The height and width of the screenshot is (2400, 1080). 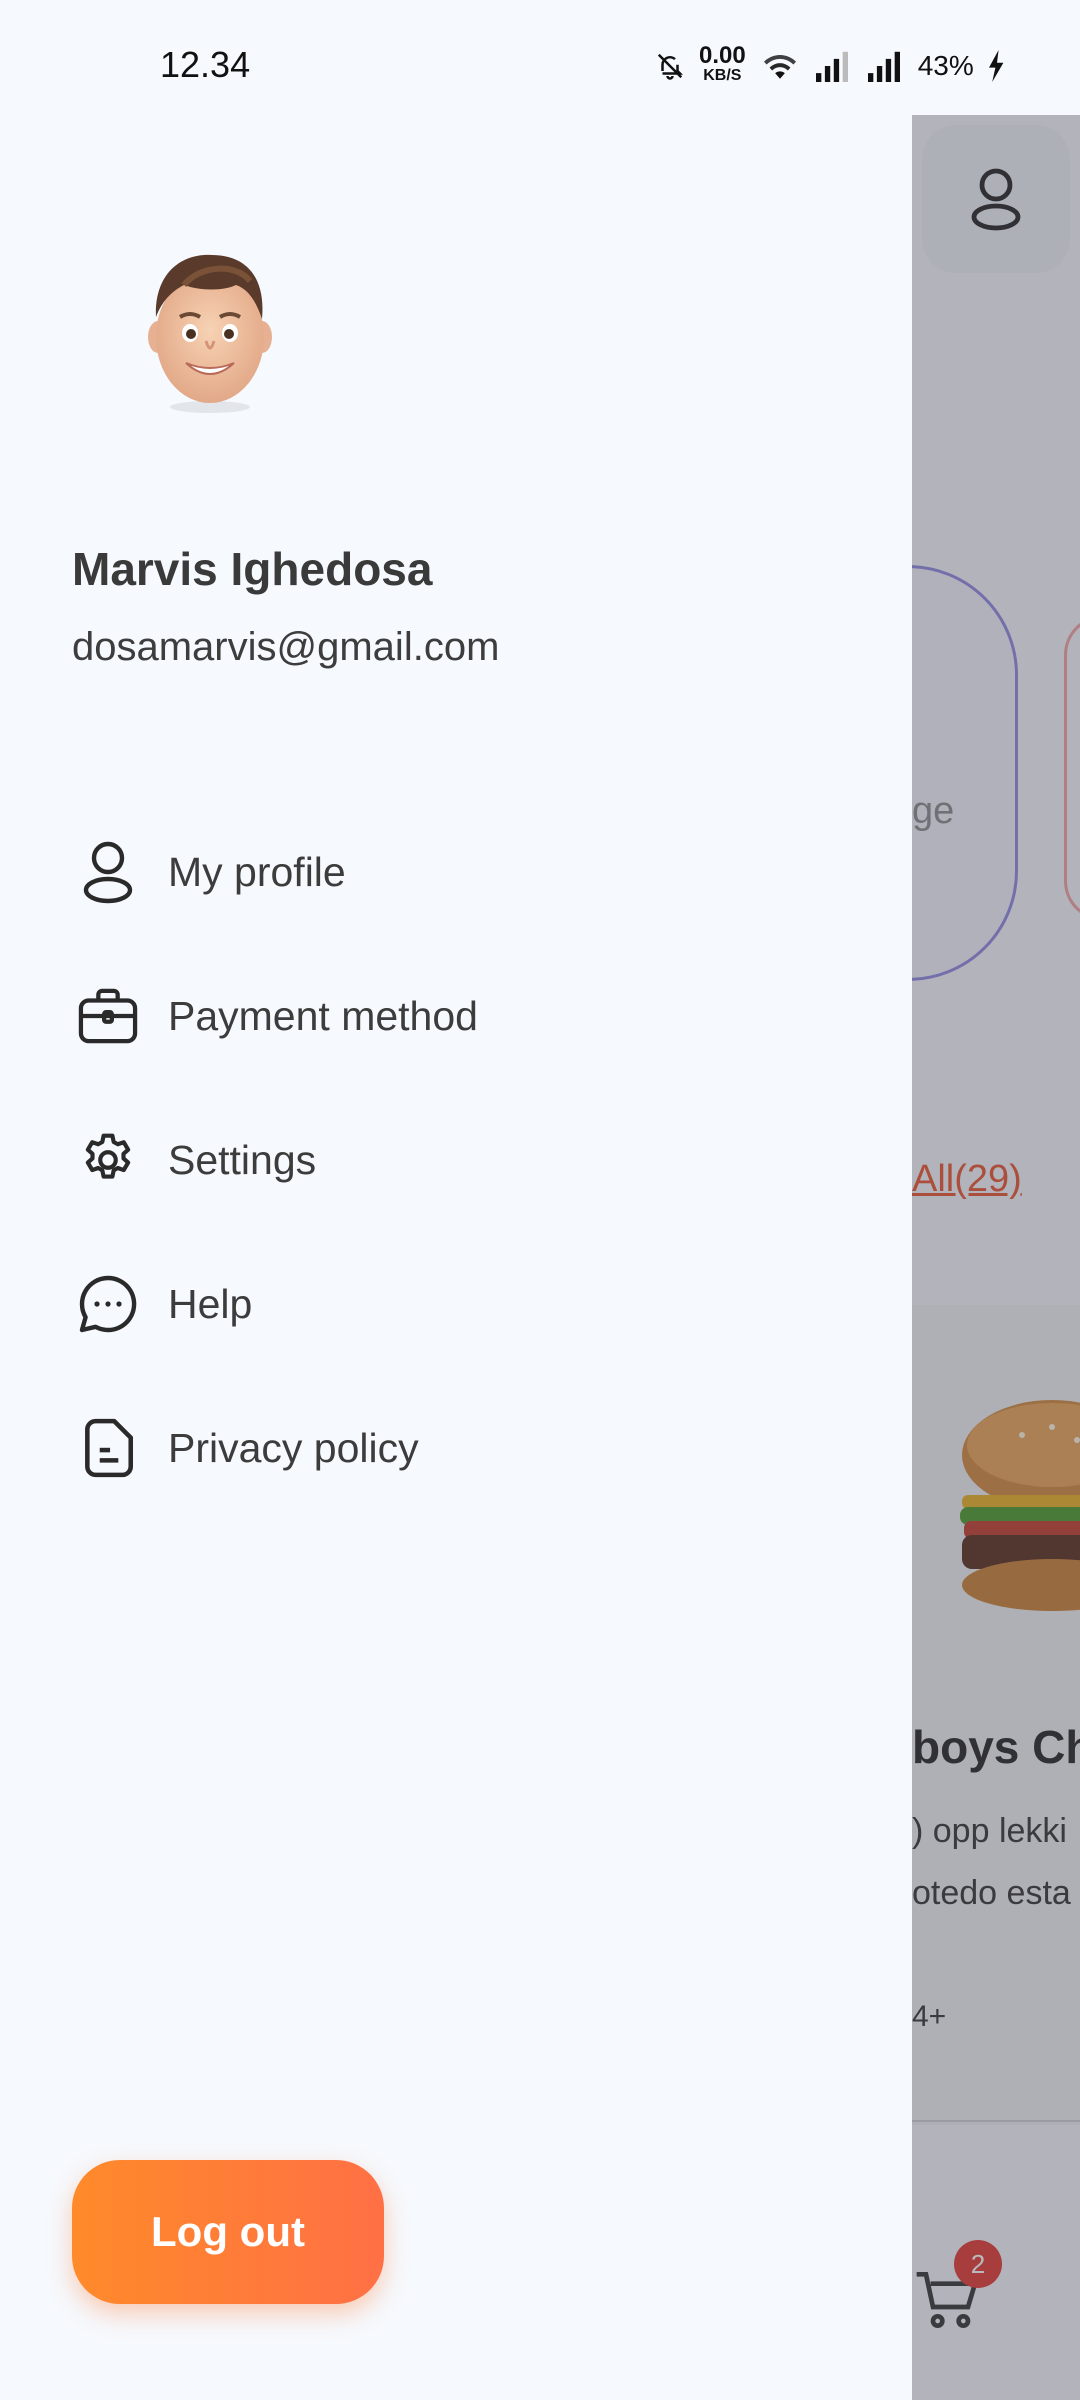 What do you see at coordinates (996, 66) in the screenshot?
I see `charging-icon` at bounding box center [996, 66].